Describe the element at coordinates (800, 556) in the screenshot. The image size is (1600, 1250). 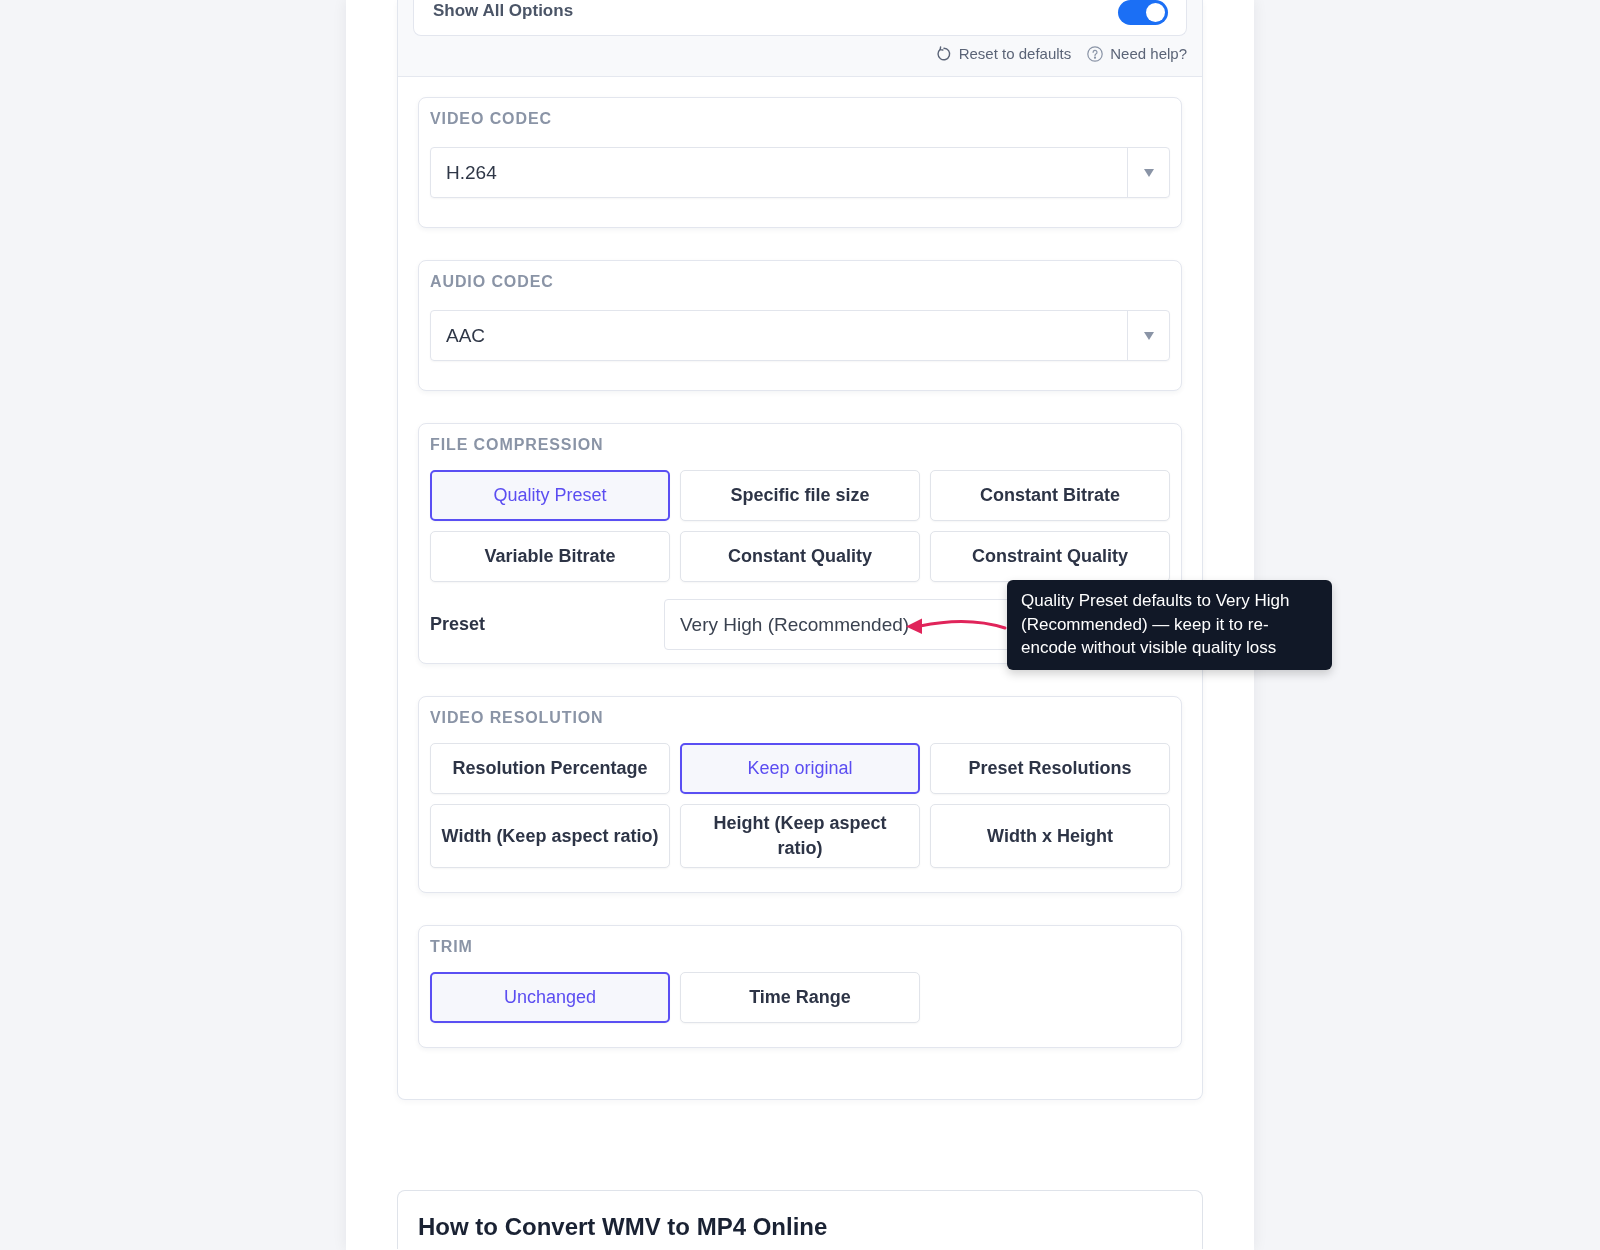
I see `option-button: Constant Quality` at that location.